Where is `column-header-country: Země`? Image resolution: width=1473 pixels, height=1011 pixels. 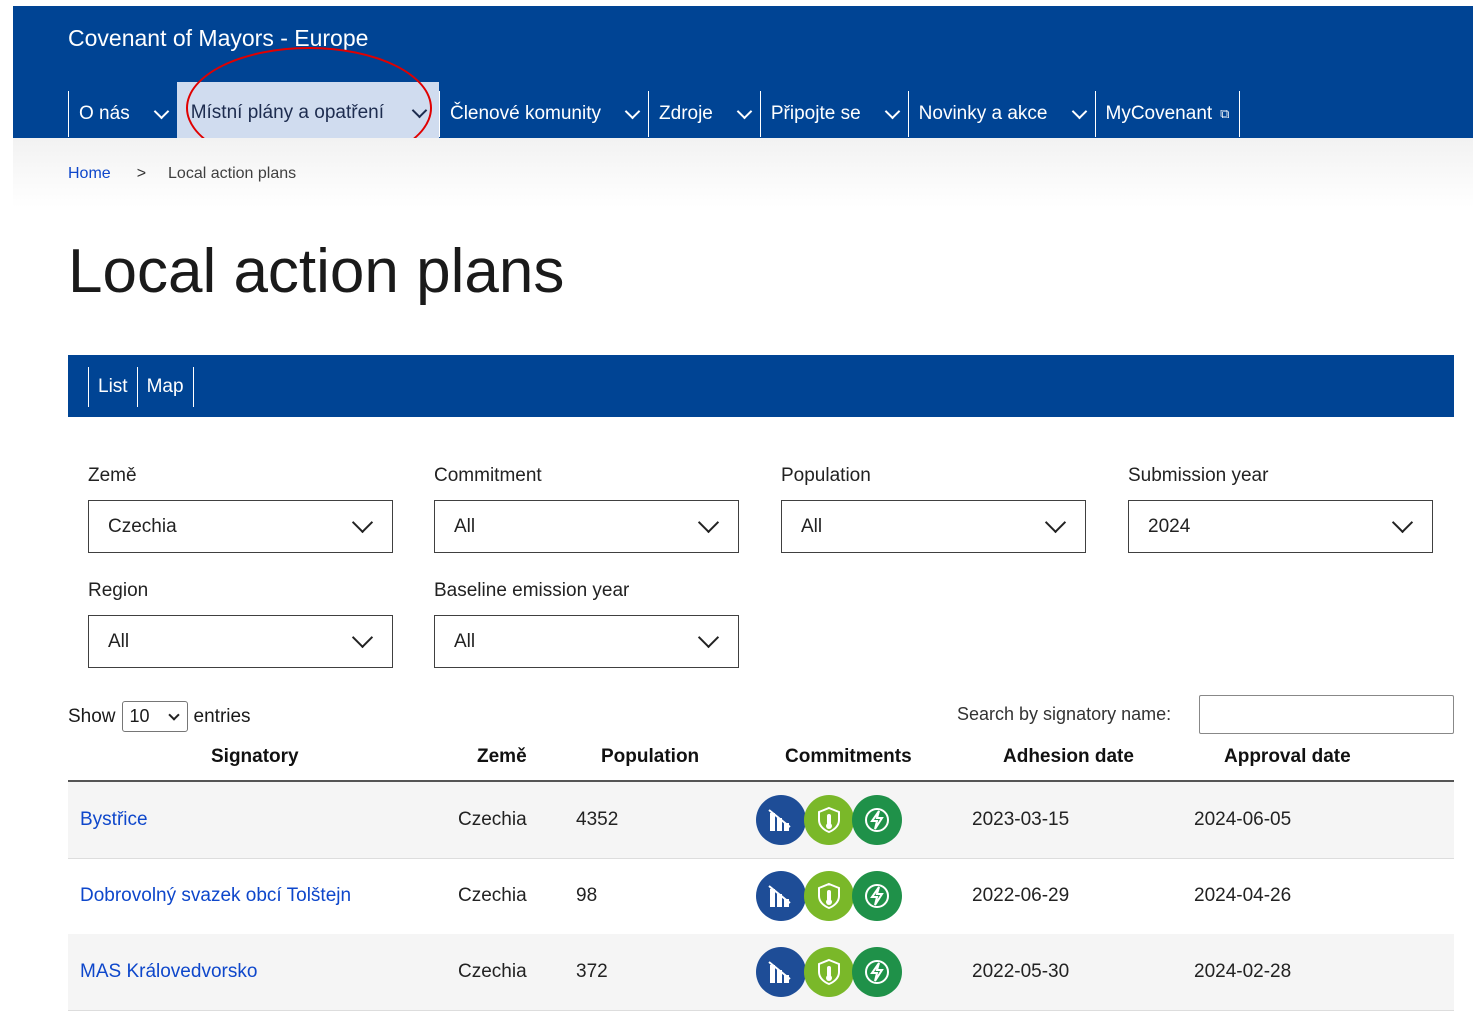
column-header-country: Země is located at coordinates (502, 757).